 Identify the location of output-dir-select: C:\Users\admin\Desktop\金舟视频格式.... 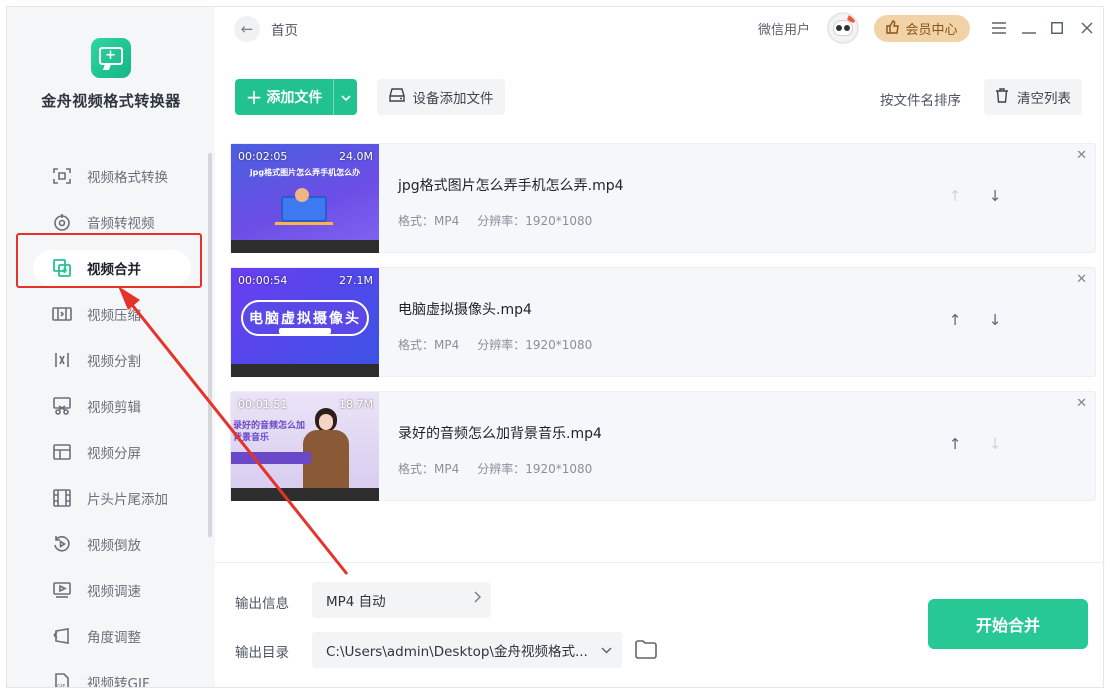
(467, 650).